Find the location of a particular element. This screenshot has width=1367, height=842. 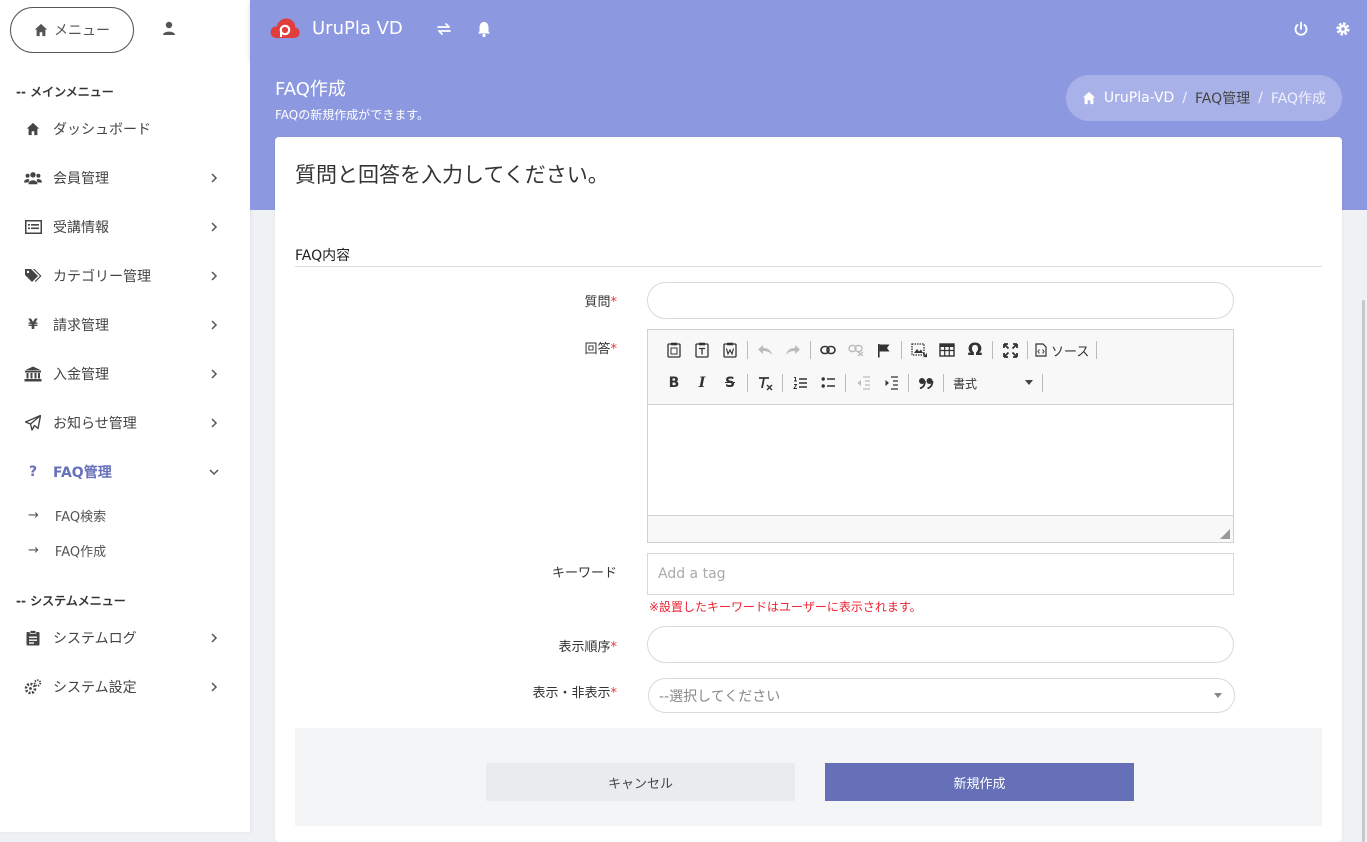

sidebar-item-members: 会員管理 is located at coordinates (124, 178).